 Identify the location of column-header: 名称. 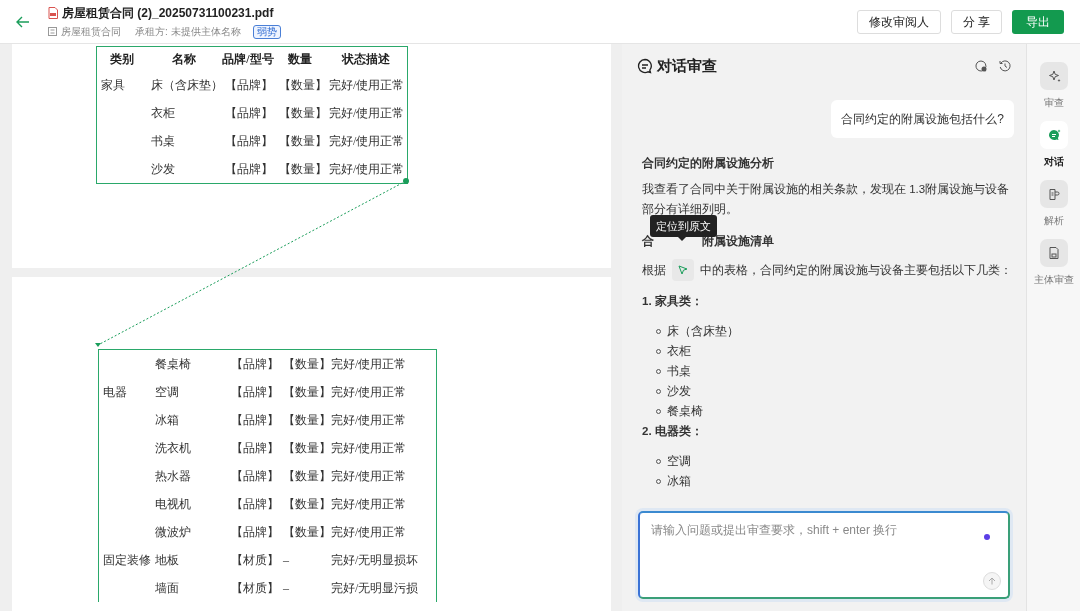
(184, 59).